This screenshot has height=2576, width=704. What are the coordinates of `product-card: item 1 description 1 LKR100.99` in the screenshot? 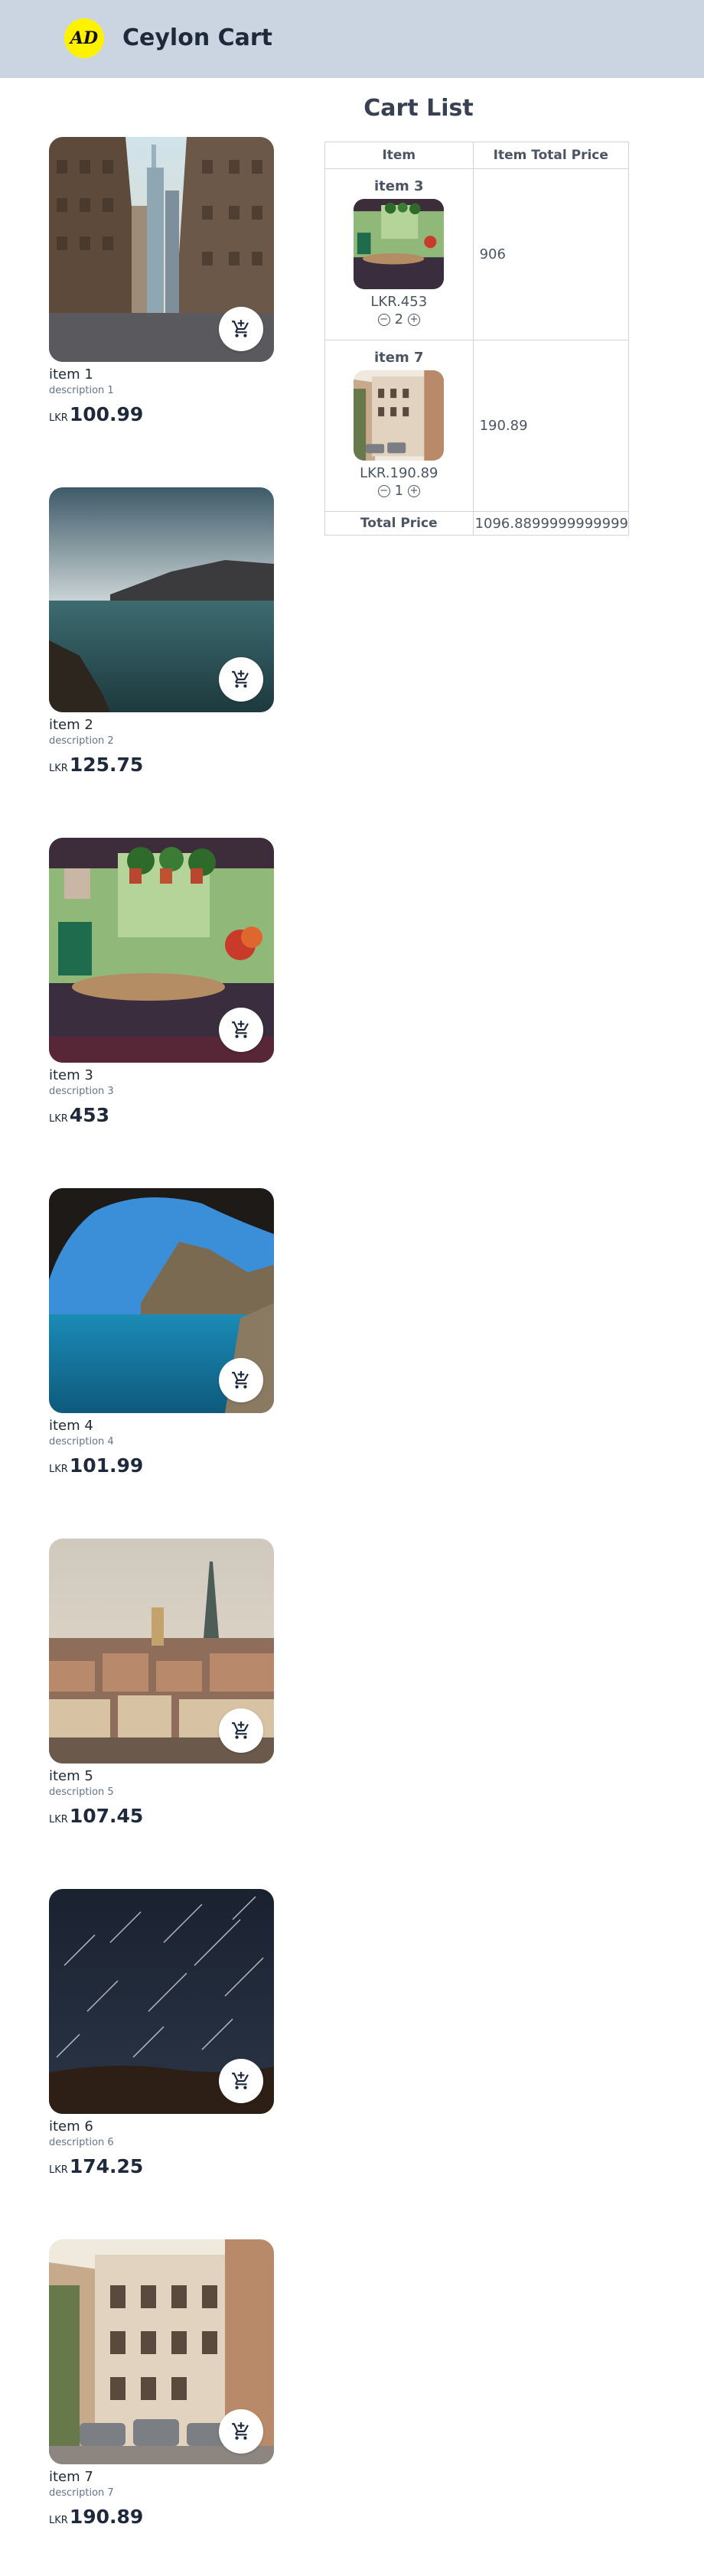 It's located at (162, 284).